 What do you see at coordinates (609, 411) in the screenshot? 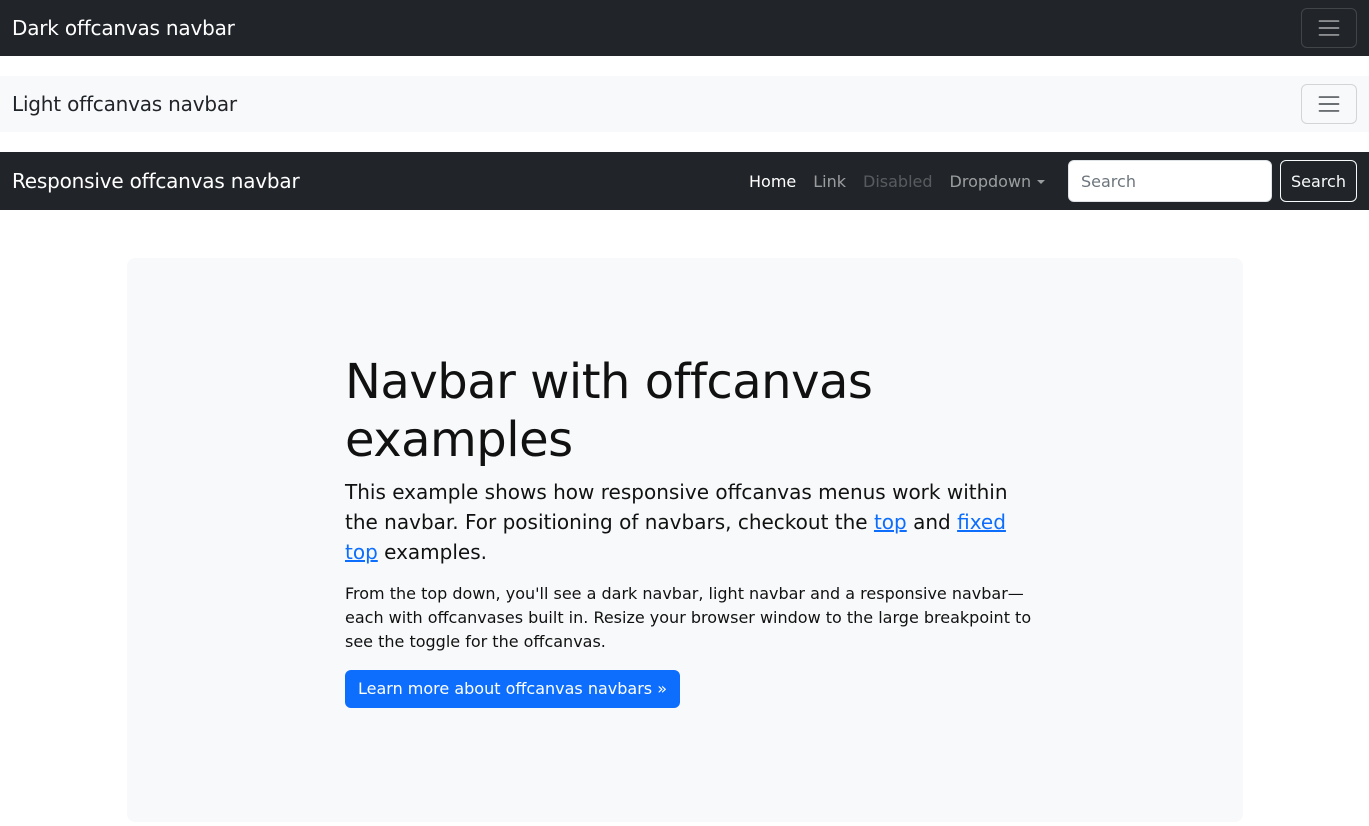
I see `page-title: Navbar with offcanvas examples` at bounding box center [609, 411].